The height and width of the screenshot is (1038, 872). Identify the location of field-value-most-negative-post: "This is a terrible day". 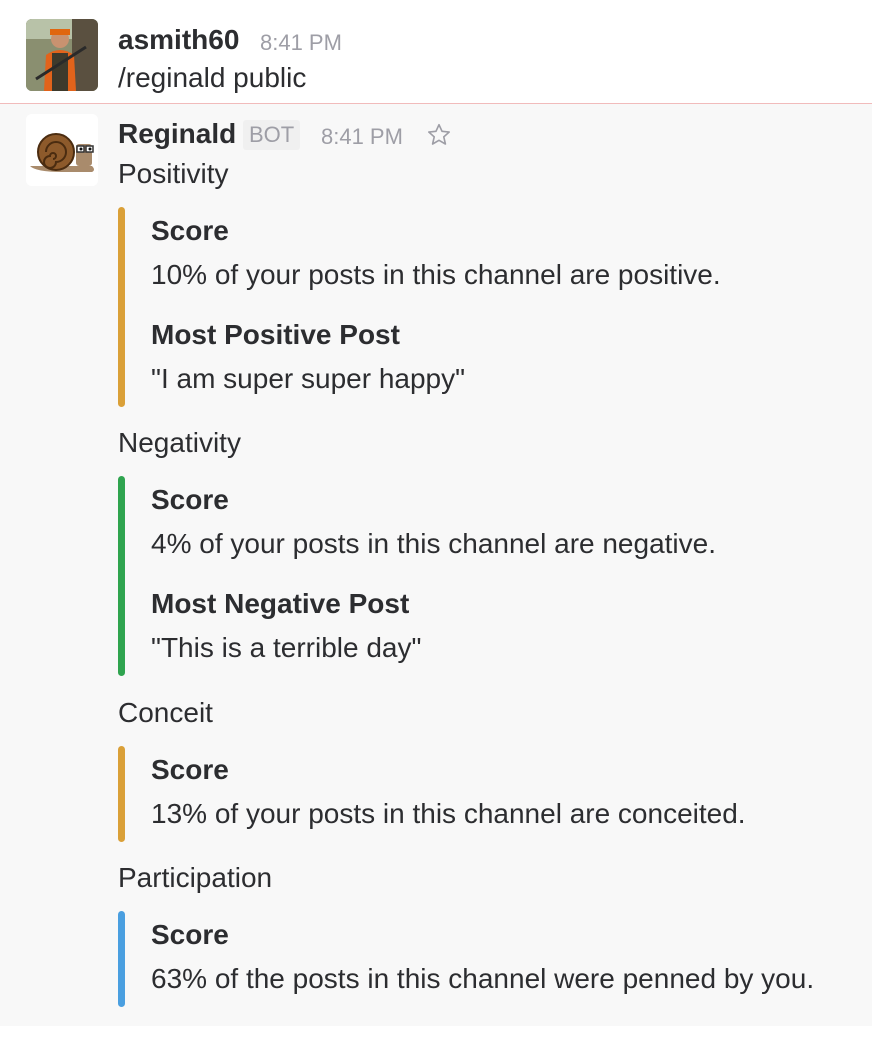
(286, 647).